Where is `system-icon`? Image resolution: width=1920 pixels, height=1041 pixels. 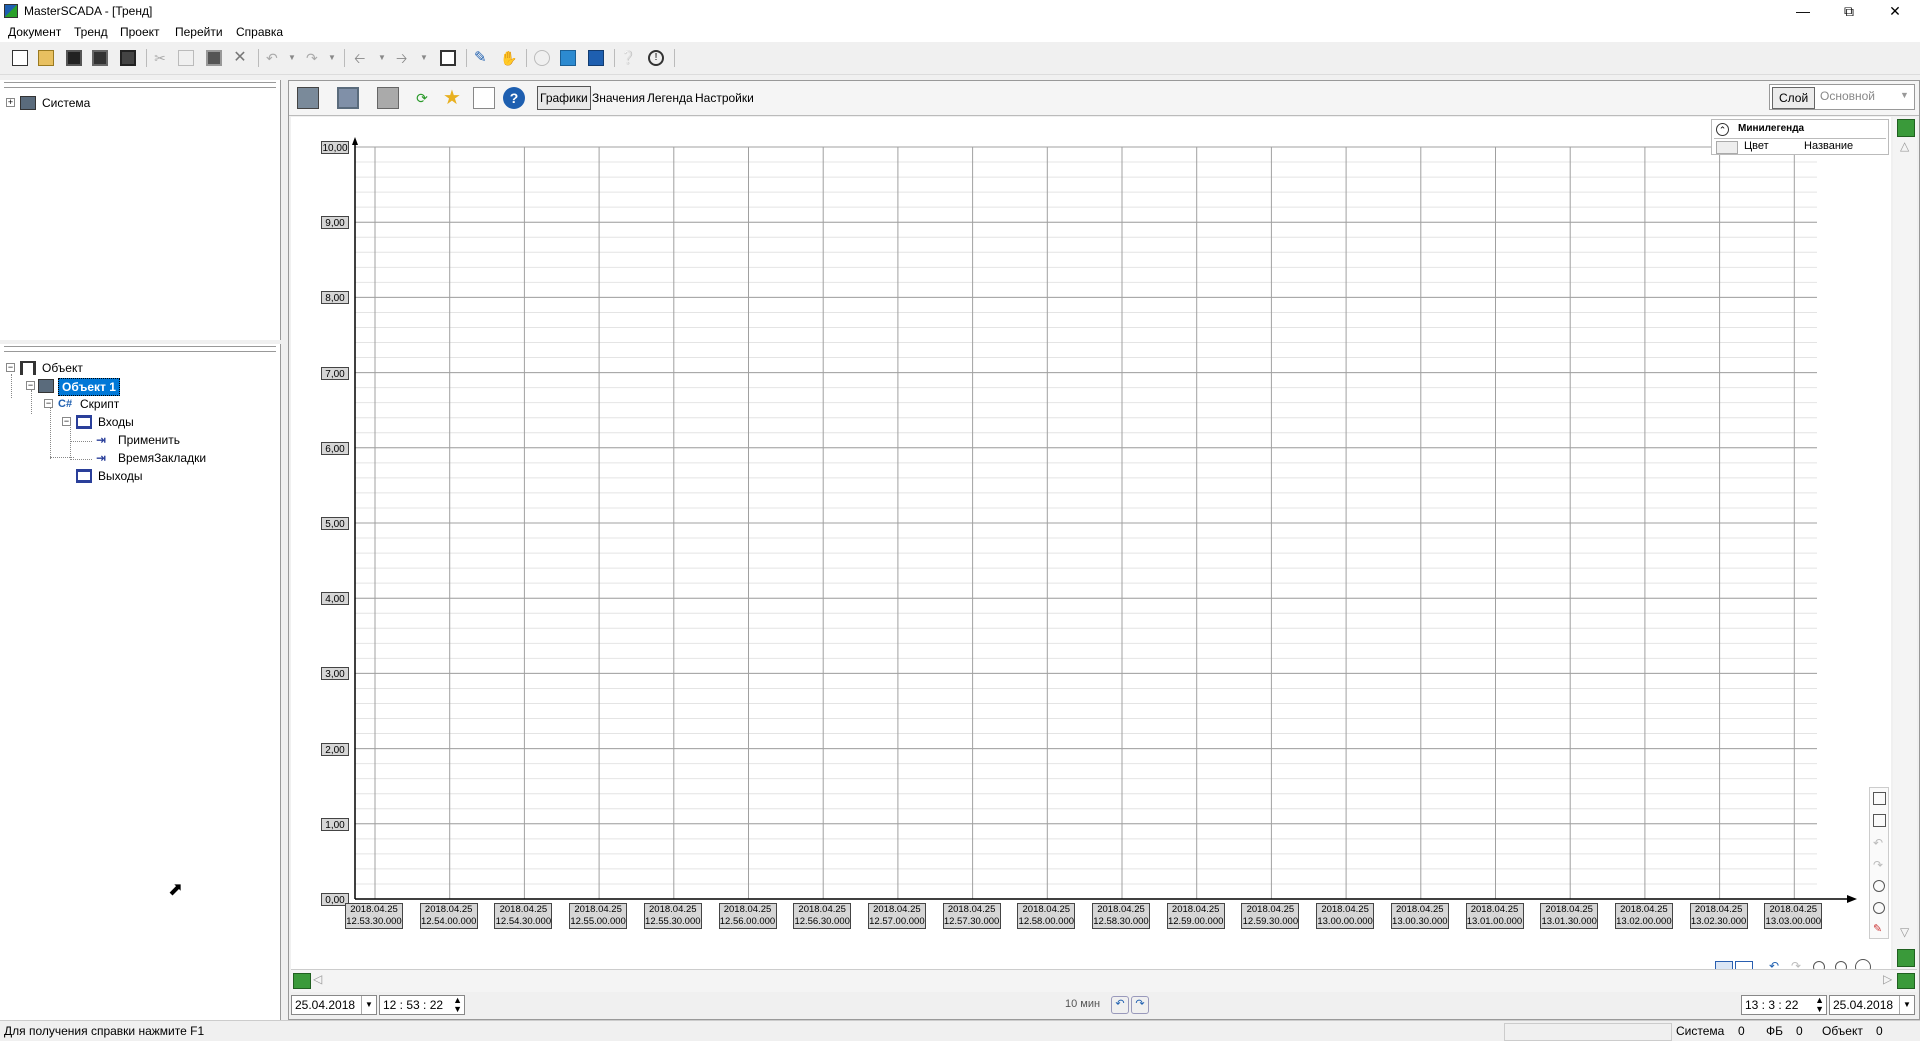
system-icon is located at coordinates (28, 103).